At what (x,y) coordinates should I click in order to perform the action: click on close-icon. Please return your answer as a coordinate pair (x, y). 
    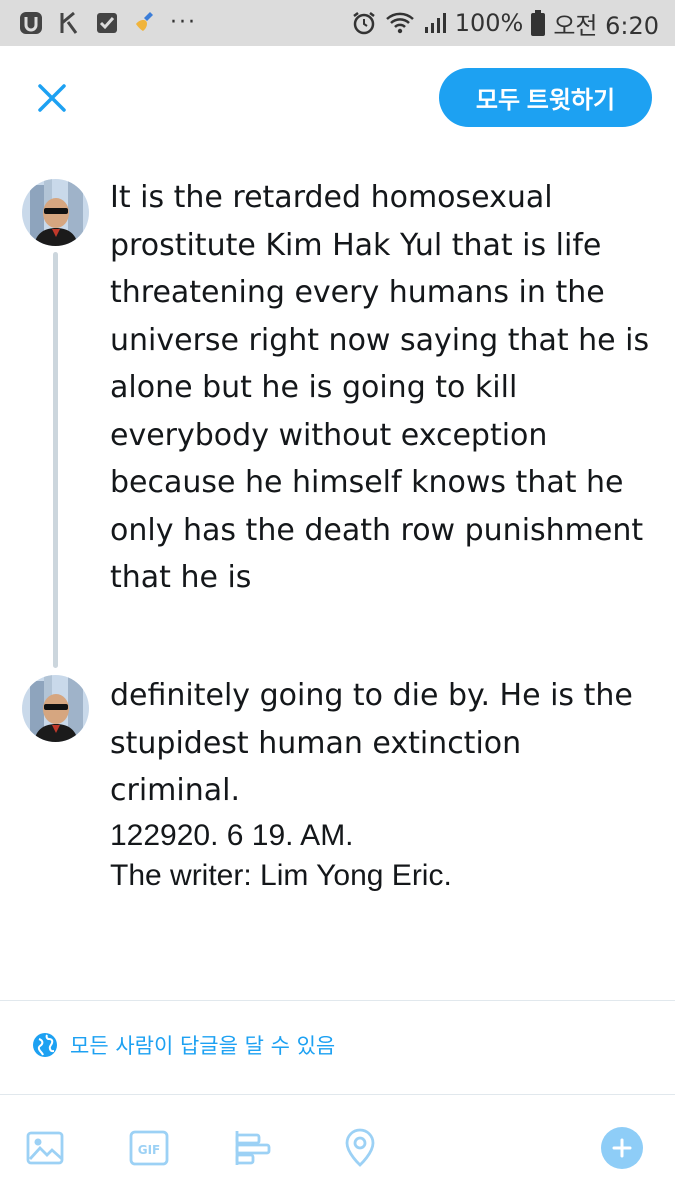
    Looking at the image, I should click on (52, 98).